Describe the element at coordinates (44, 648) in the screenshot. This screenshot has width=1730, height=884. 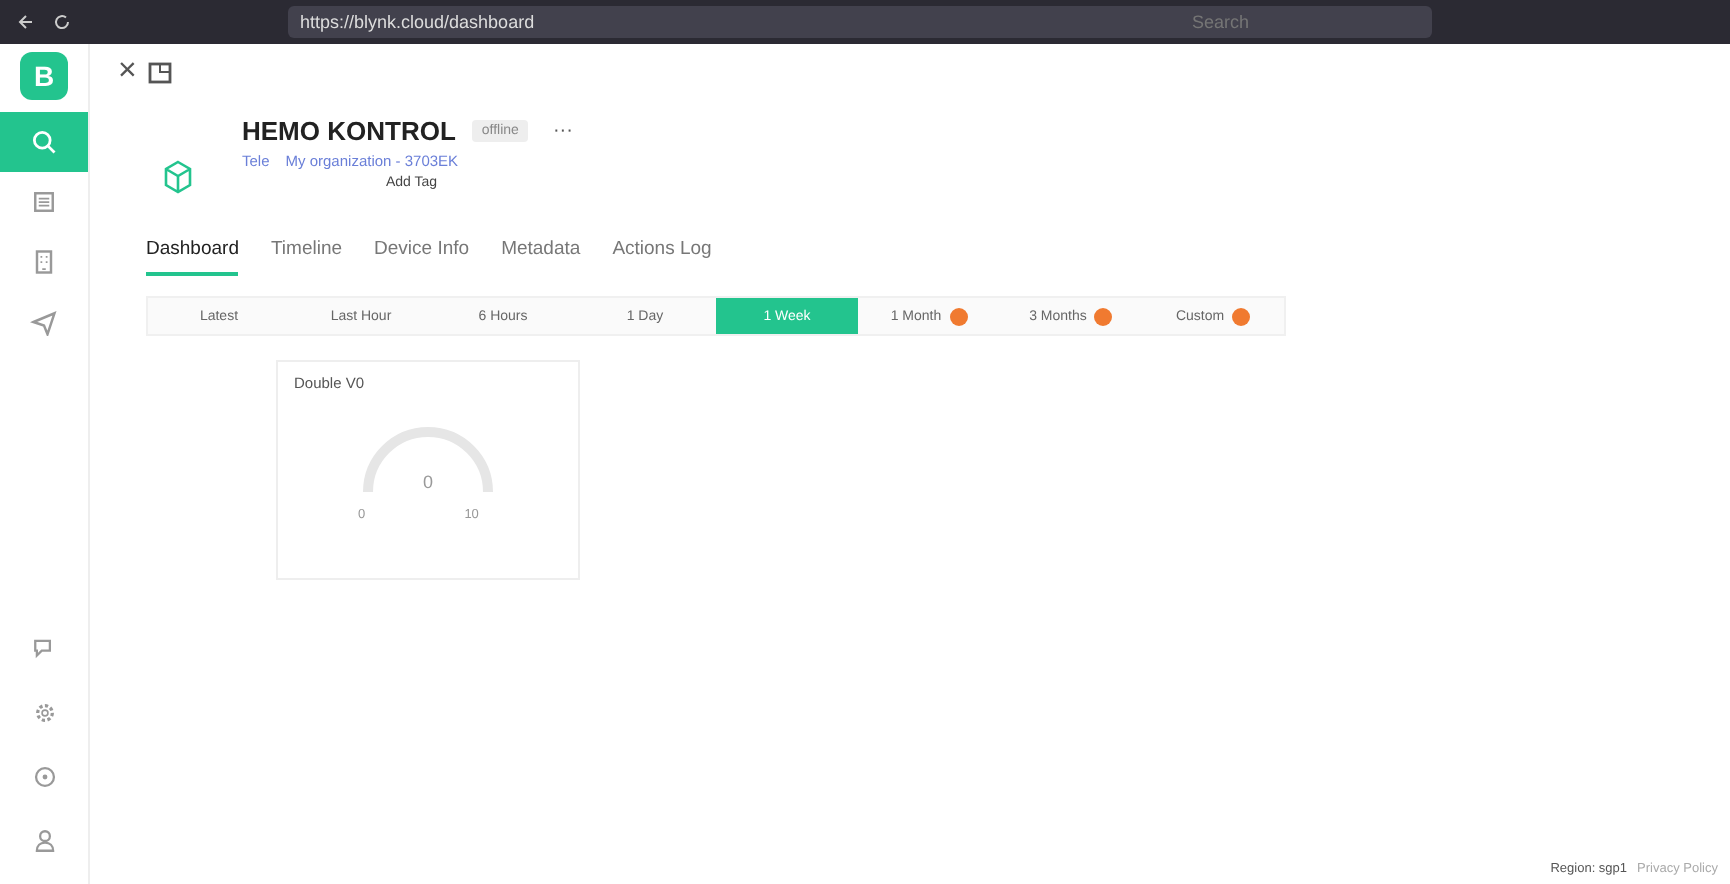
I see `chat-icon` at that location.